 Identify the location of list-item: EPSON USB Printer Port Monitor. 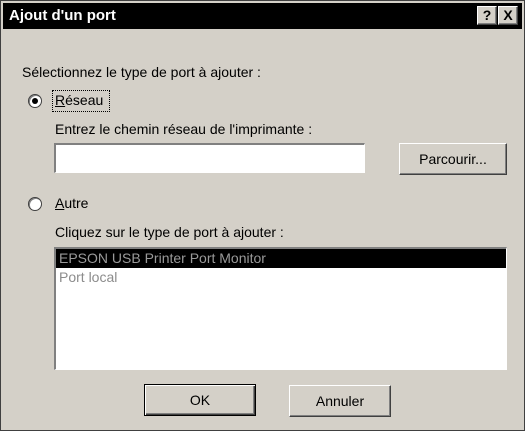
(281, 258).